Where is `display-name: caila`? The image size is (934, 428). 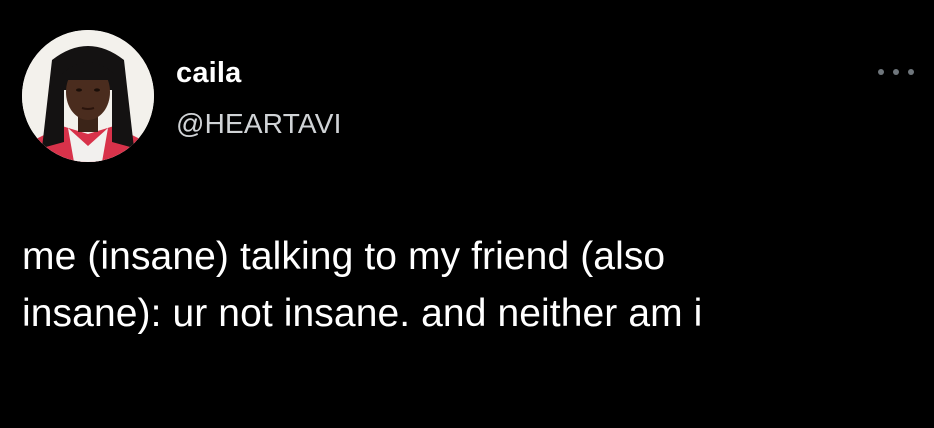
display-name: caila is located at coordinates (209, 73).